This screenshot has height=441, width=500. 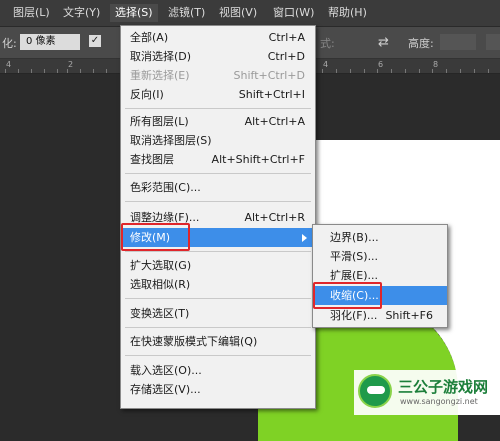 What do you see at coordinates (304, 238) in the screenshot?
I see `submenu-arrow-icon` at bounding box center [304, 238].